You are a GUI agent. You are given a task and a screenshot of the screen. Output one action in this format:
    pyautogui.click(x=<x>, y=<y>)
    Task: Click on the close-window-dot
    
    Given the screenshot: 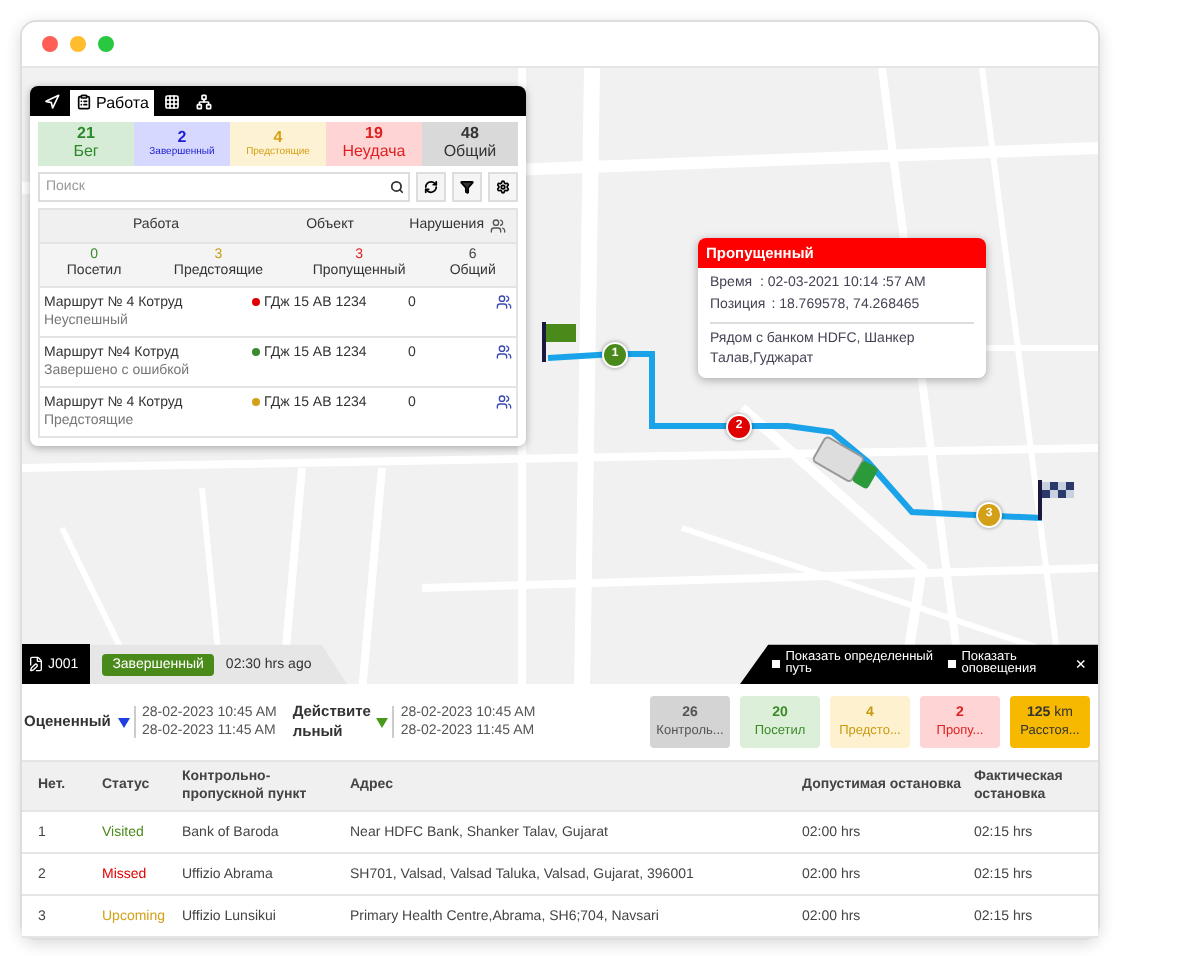 What is the action you would take?
    pyautogui.click(x=50, y=43)
    